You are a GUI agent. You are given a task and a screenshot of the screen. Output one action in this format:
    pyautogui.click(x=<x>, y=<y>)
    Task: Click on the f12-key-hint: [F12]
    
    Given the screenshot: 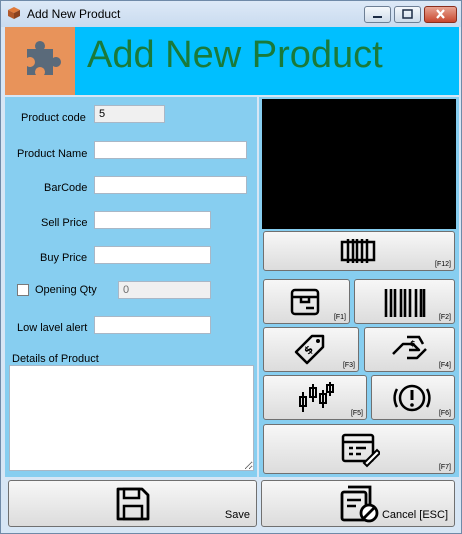 What is the action you would take?
    pyautogui.click(x=443, y=264)
    